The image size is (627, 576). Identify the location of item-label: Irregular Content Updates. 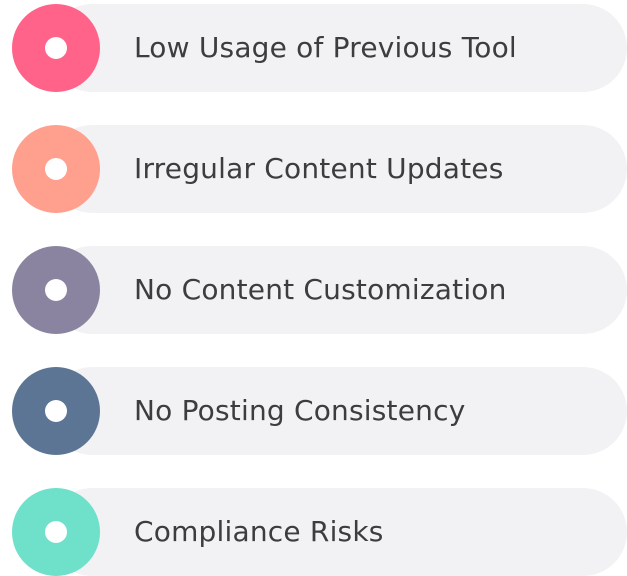
(319, 168).